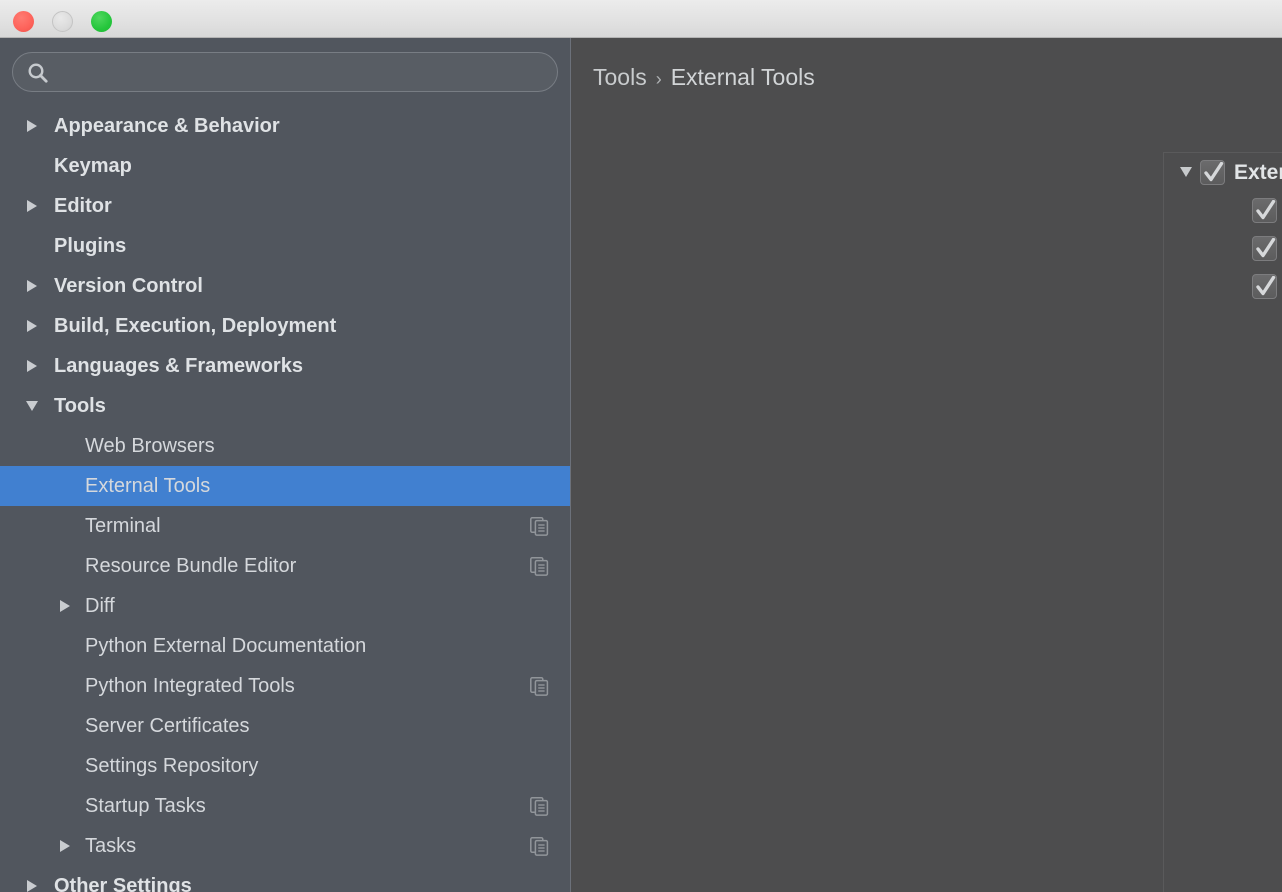 Image resolution: width=1282 pixels, height=892 pixels. I want to click on sidebar-item-label: Python External Documentation, so click(226, 646).